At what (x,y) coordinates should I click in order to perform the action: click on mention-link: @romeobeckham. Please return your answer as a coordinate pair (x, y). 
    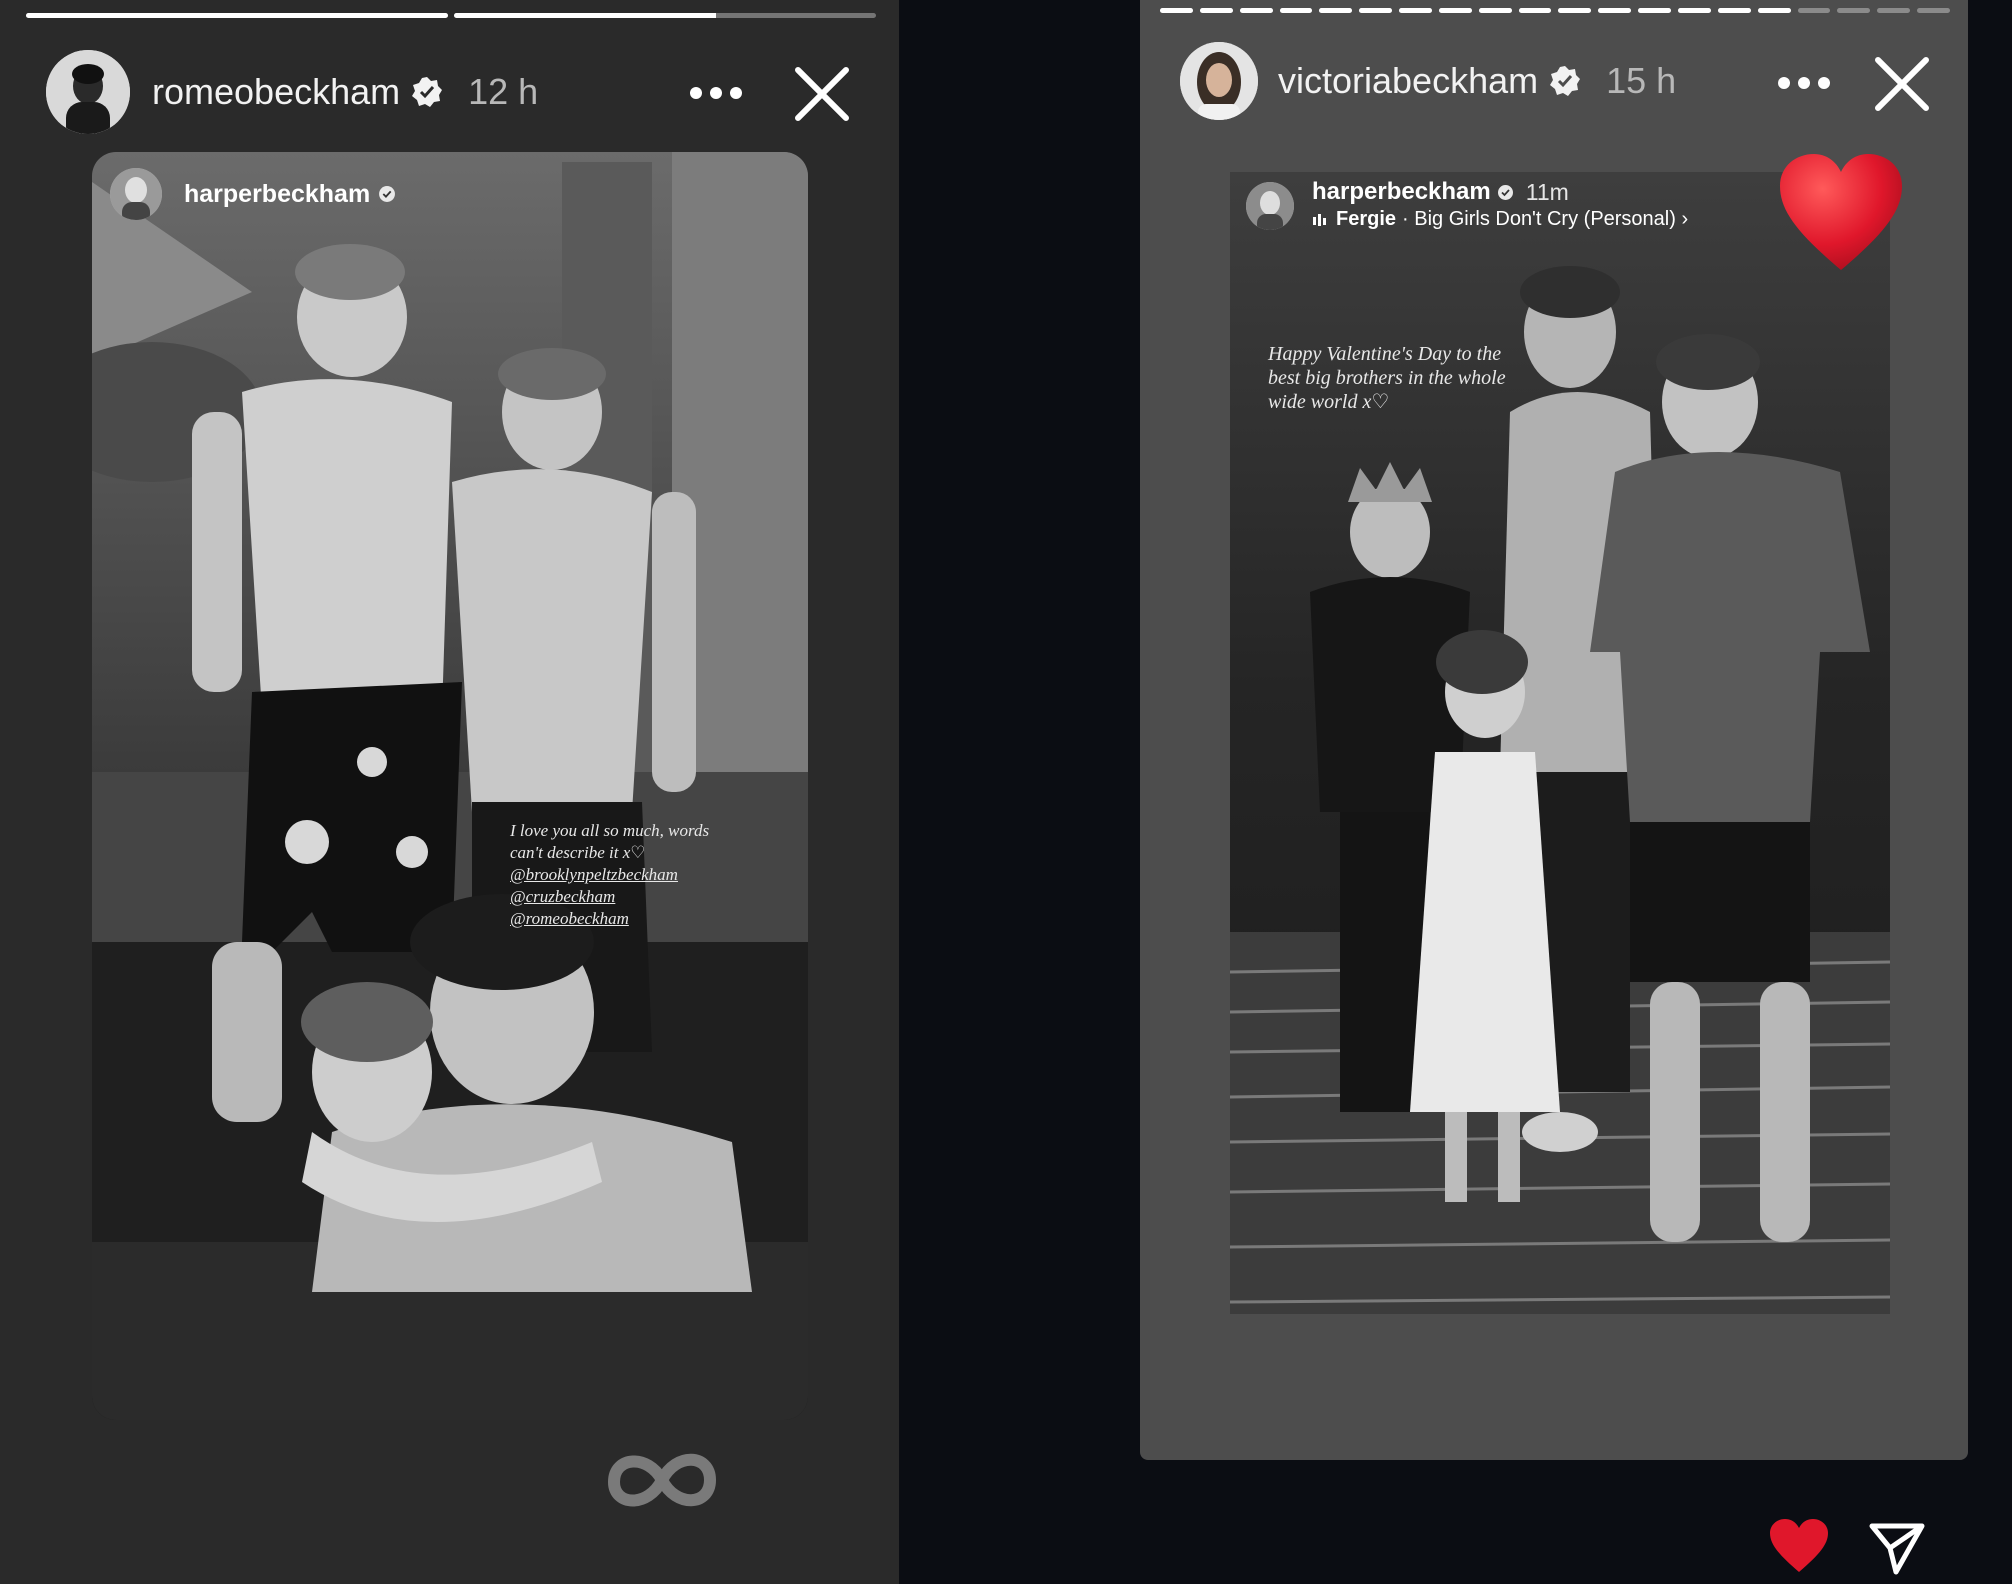
    Looking at the image, I should click on (640, 919).